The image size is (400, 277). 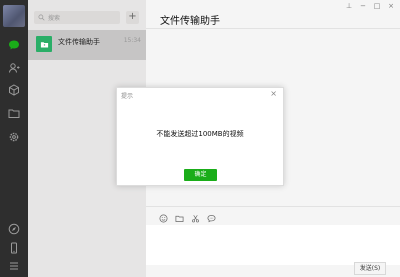 I want to click on close-button: ×, so click(x=391, y=6).